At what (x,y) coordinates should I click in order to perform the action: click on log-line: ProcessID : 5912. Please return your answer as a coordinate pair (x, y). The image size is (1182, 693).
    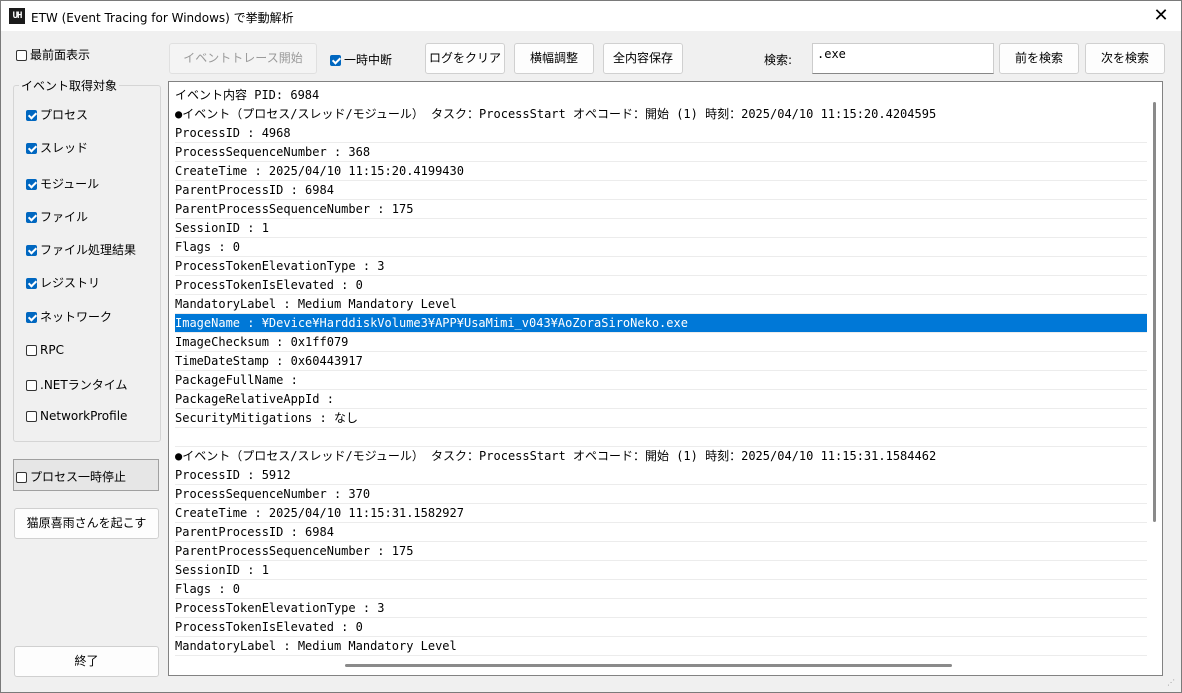
    Looking at the image, I should click on (661, 475).